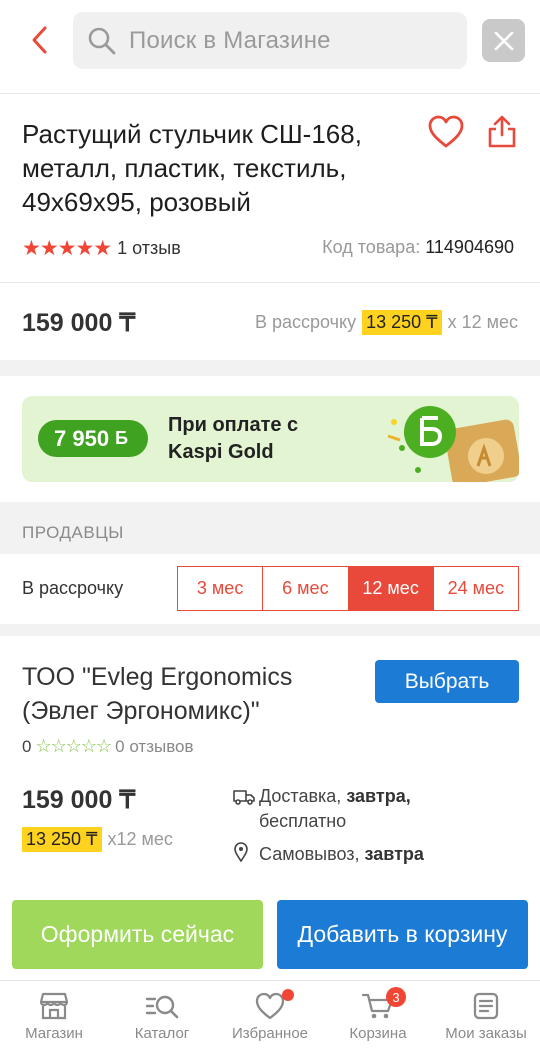  I want to click on bonus-symbol: Б, so click(121, 438).